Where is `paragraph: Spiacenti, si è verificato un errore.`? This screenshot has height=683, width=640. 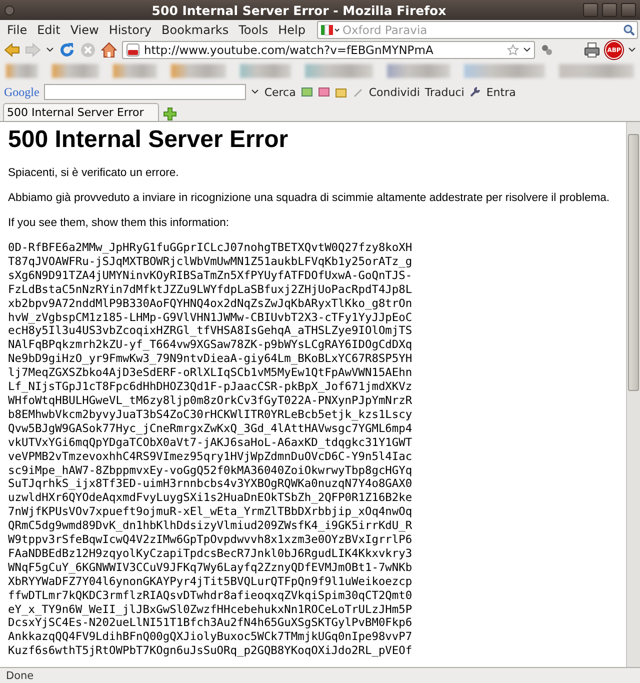
paragraph: Spiacenti, si è verificato un errore. is located at coordinates (93, 173).